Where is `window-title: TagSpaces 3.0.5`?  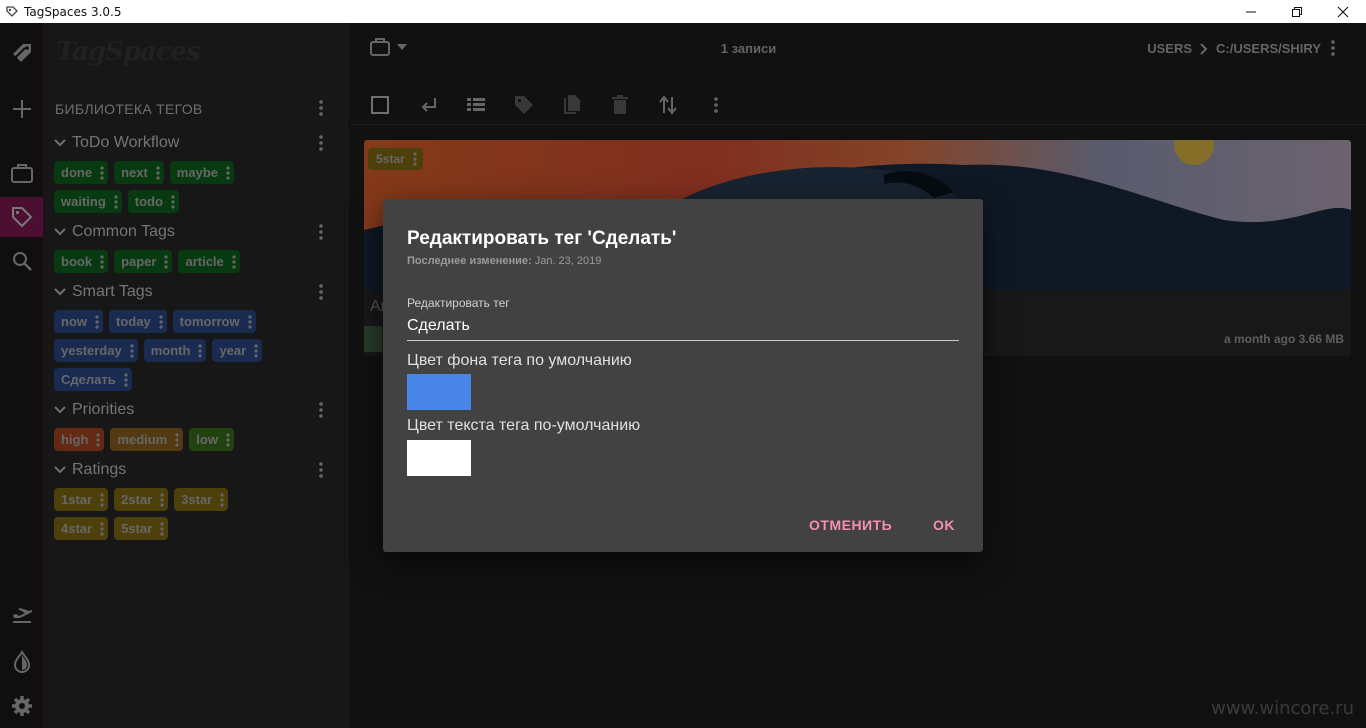
window-title: TagSpaces 3.0.5 is located at coordinates (73, 11).